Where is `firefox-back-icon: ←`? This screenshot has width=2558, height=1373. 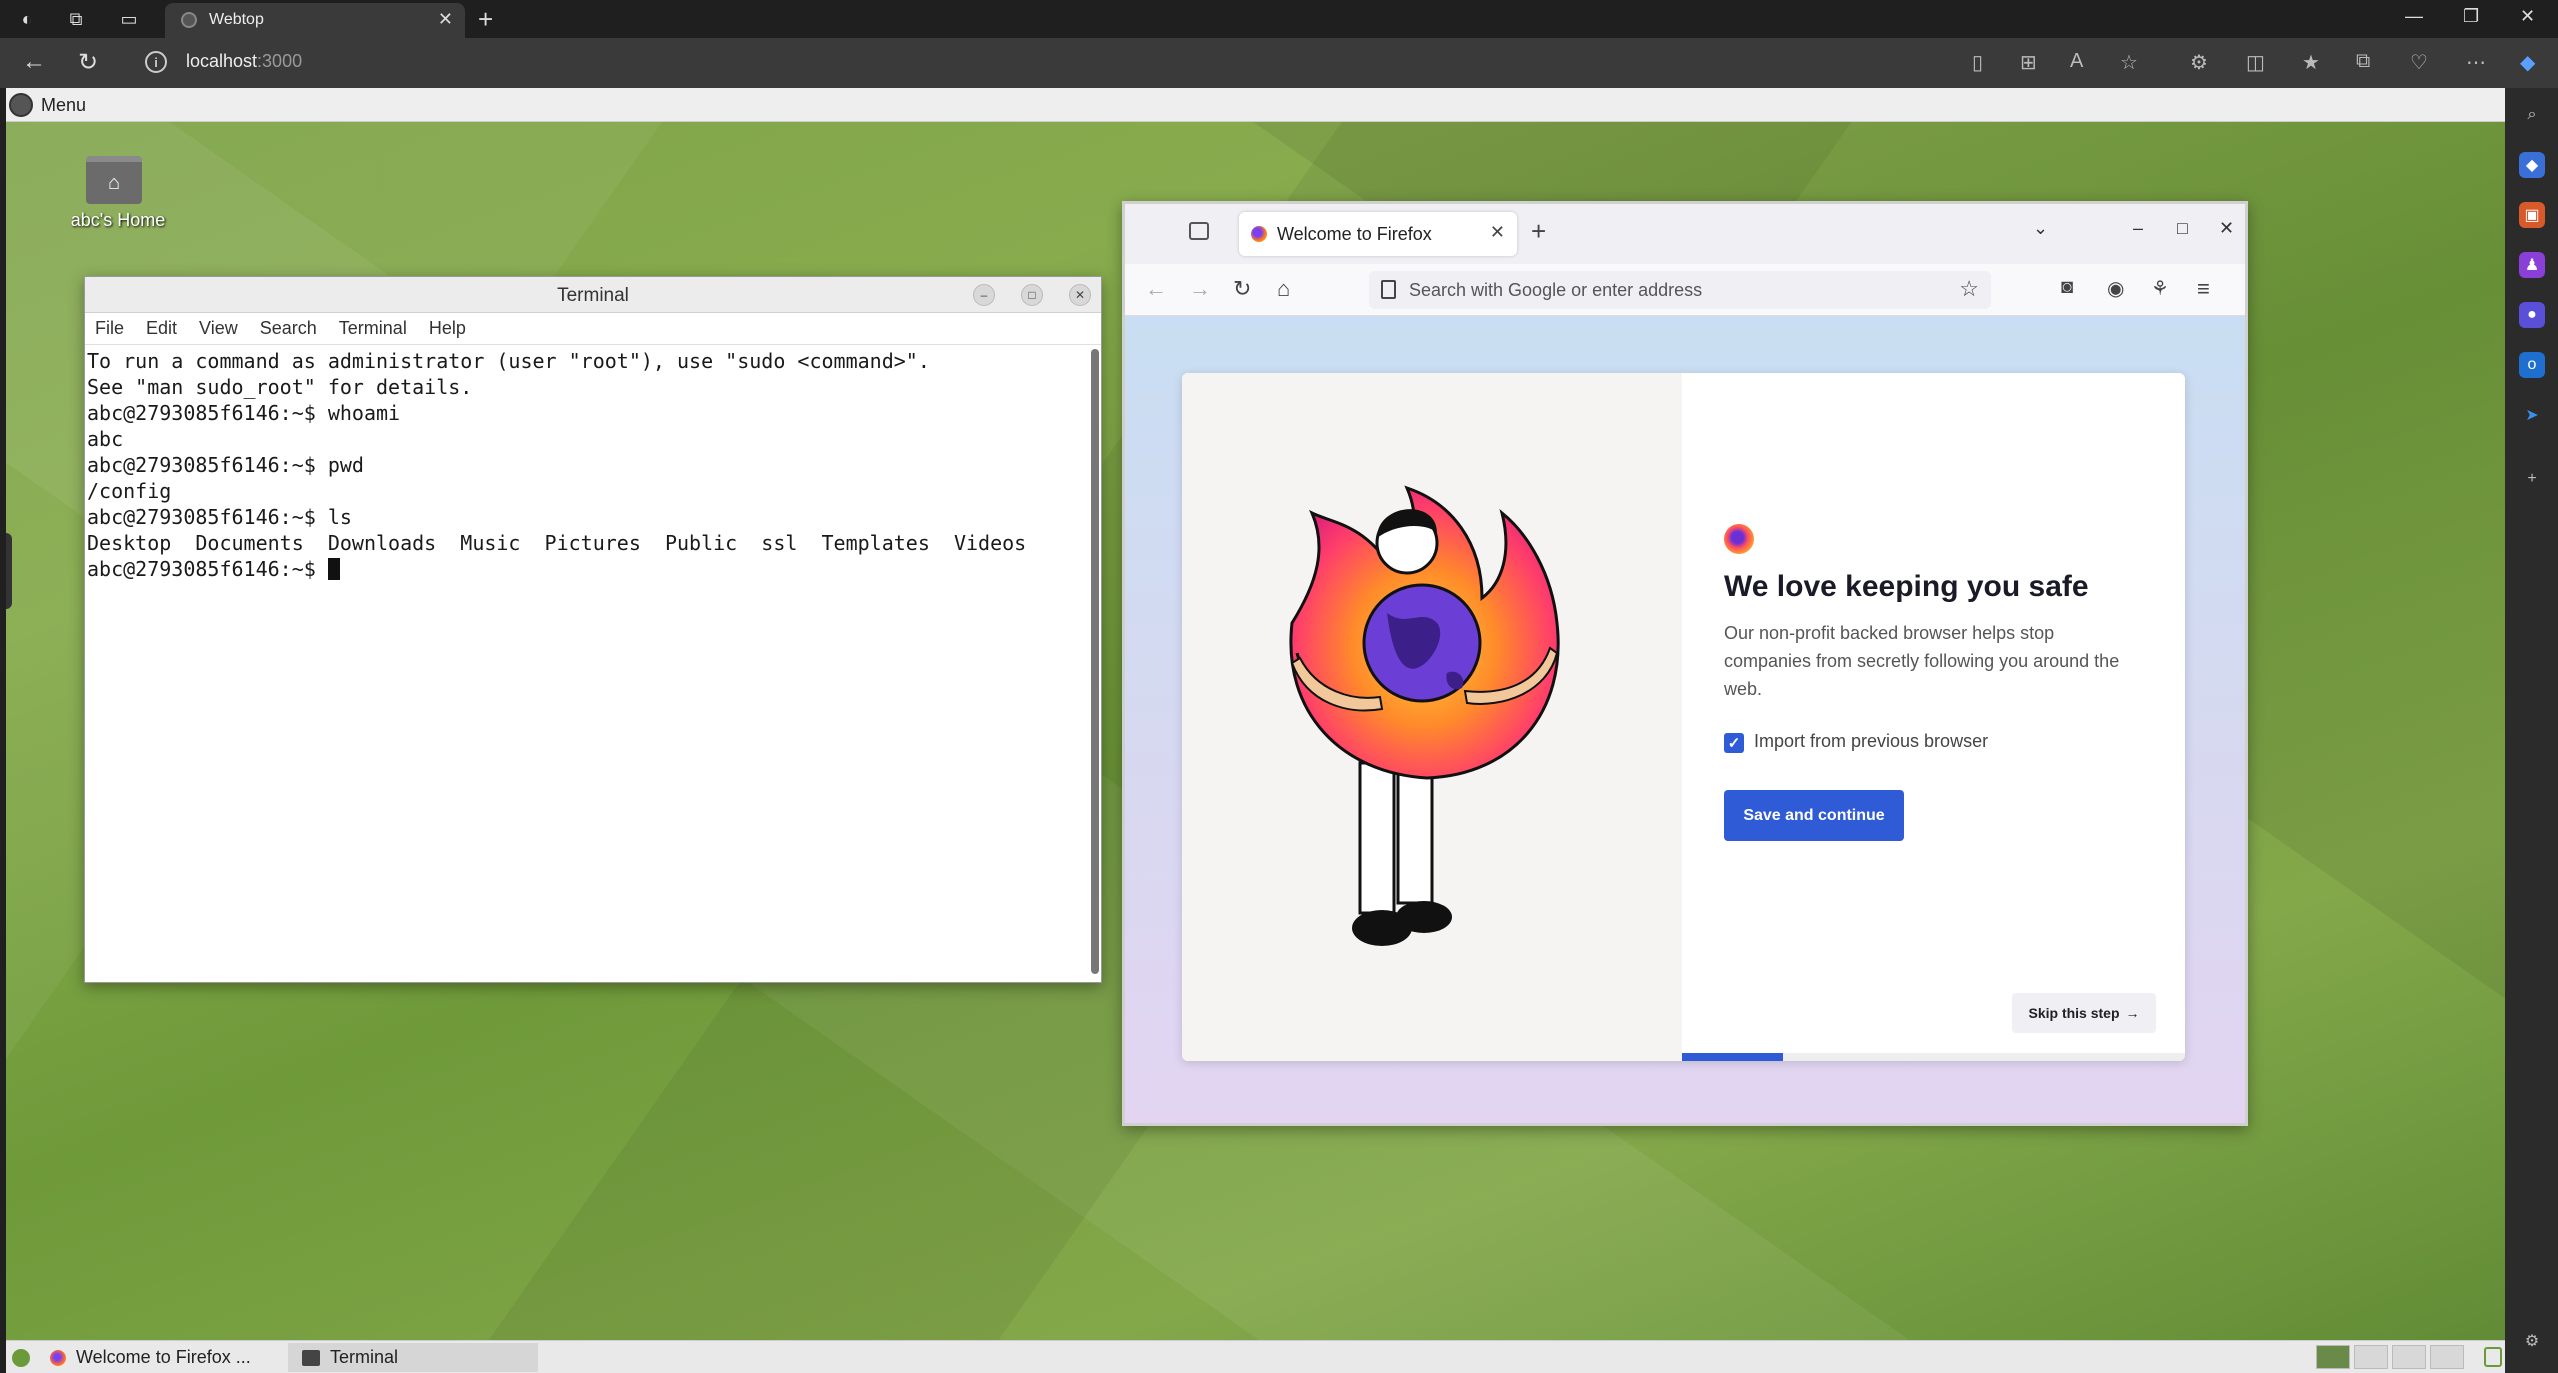
firefox-back-icon: ← is located at coordinates (1156, 289).